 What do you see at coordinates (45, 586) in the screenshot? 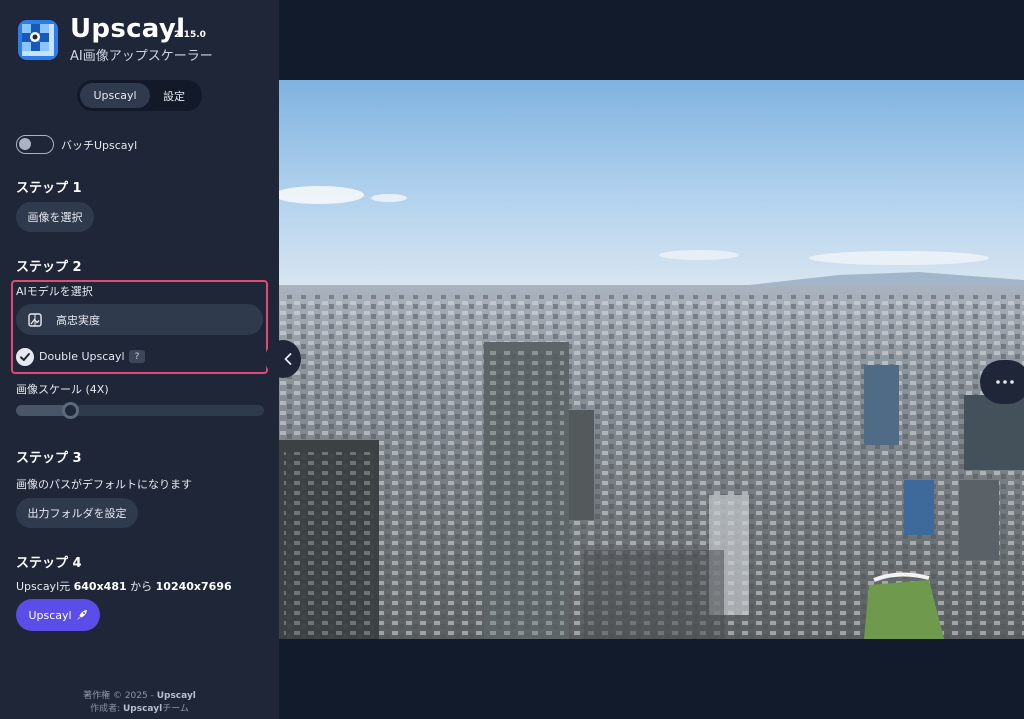
I see `resolution-prefix: Upscayl元` at bounding box center [45, 586].